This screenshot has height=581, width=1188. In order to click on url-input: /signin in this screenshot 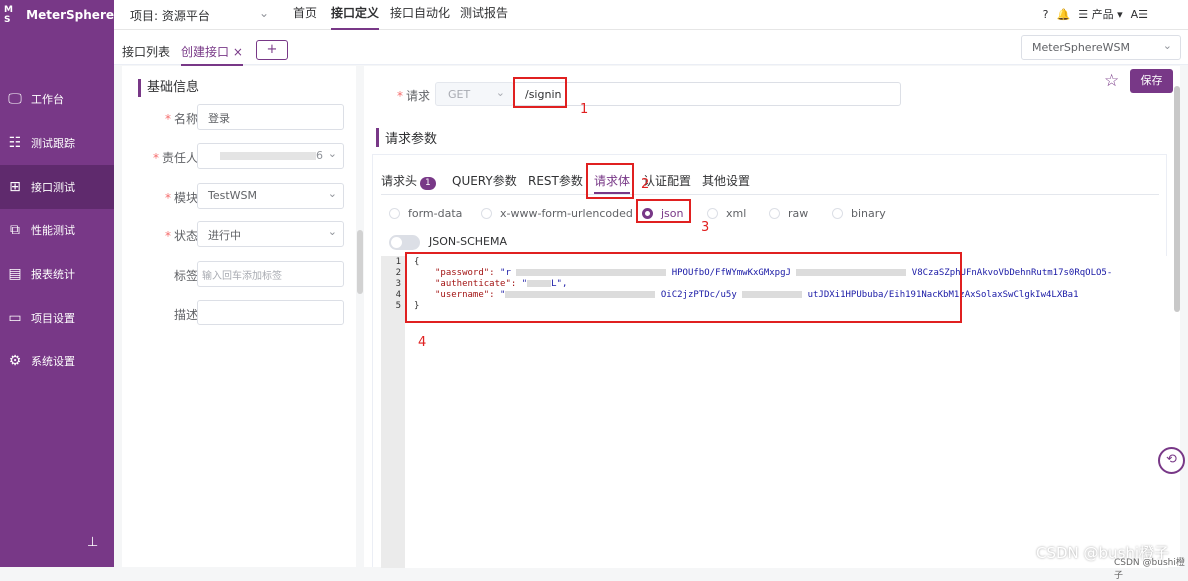, I will do `click(707, 94)`.